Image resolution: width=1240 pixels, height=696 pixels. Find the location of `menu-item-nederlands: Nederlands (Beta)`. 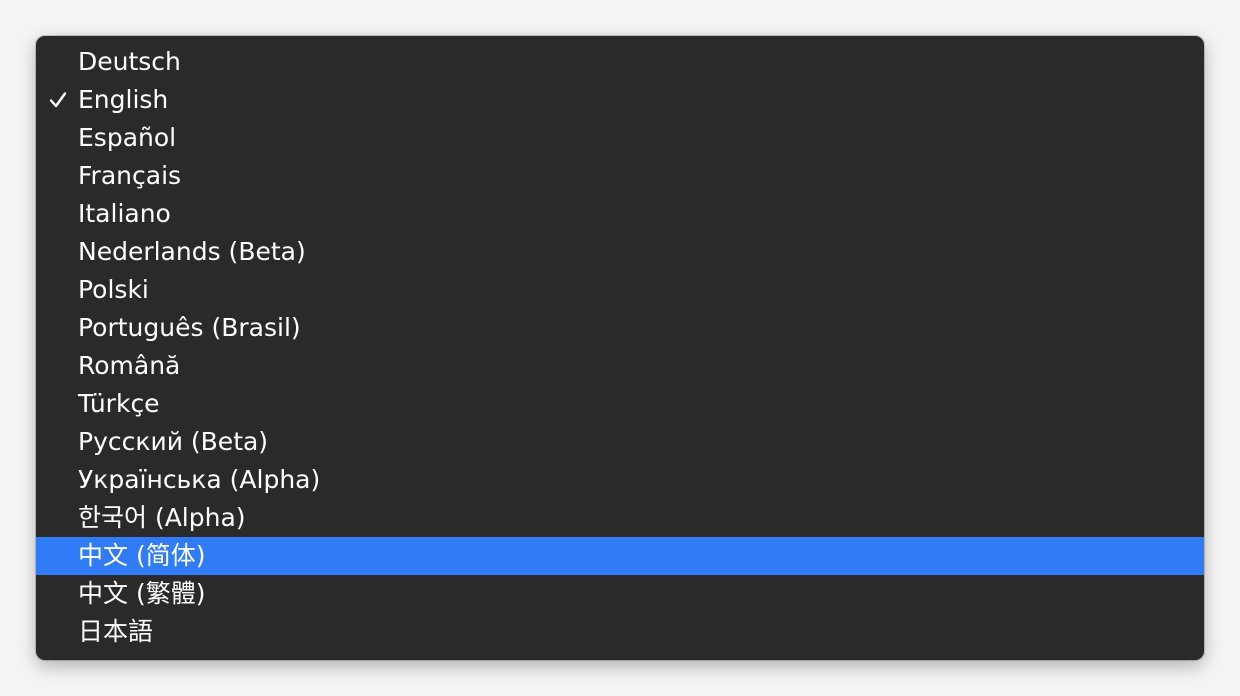

menu-item-nederlands: Nederlands (Beta) is located at coordinates (620, 252).